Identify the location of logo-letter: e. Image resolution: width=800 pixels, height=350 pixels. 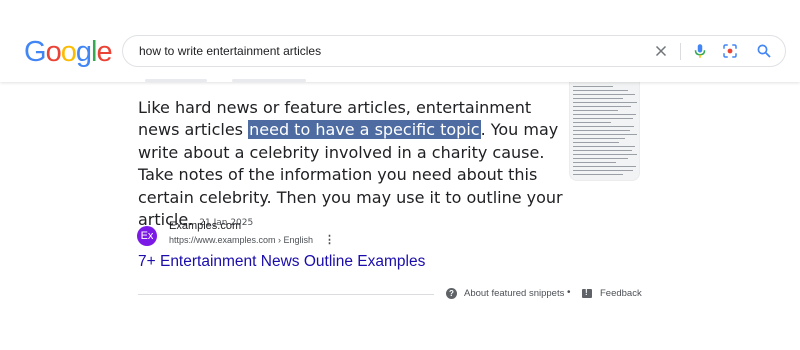
(104, 52).